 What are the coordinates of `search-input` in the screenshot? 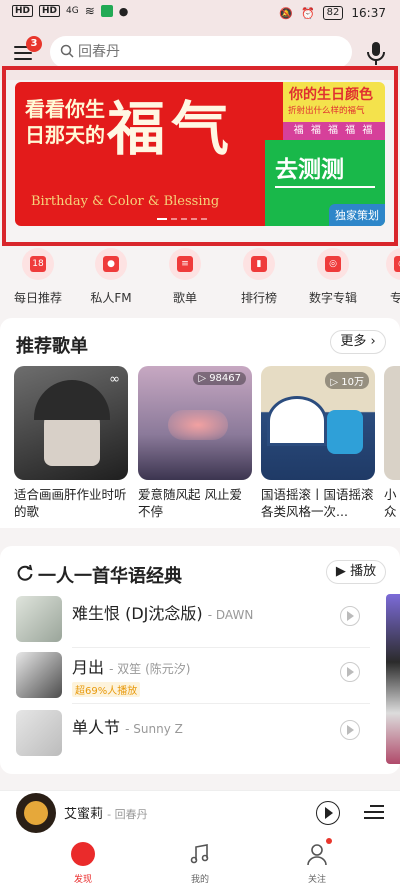 It's located at (208, 52).